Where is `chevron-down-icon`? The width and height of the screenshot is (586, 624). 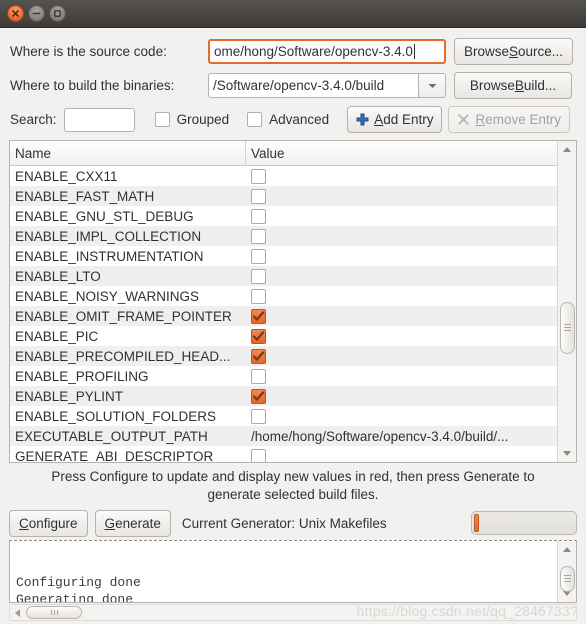 chevron-down-icon is located at coordinates (432, 85).